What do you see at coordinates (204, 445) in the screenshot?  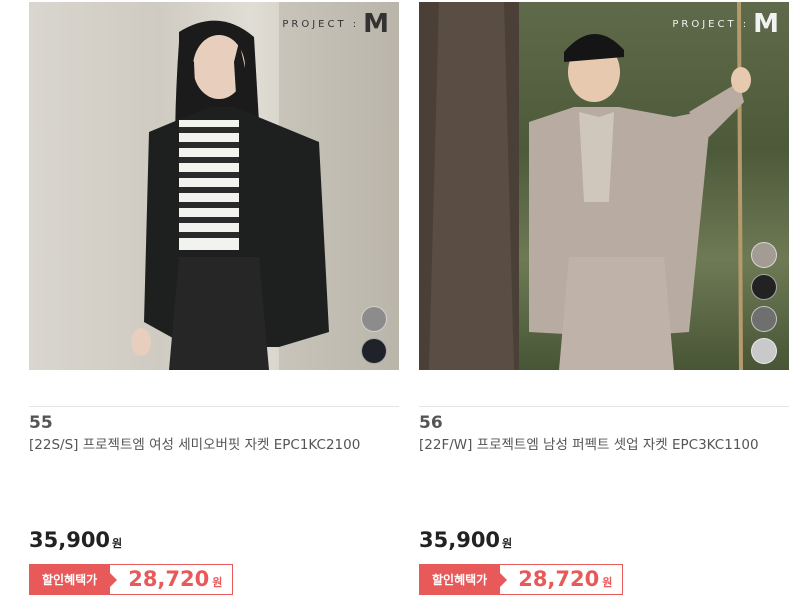 I see `product-title: [22S/S] 프로젝트엠 여성 세미오버핏 자켓 EPC1KC2100` at bounding box center [204, 445].